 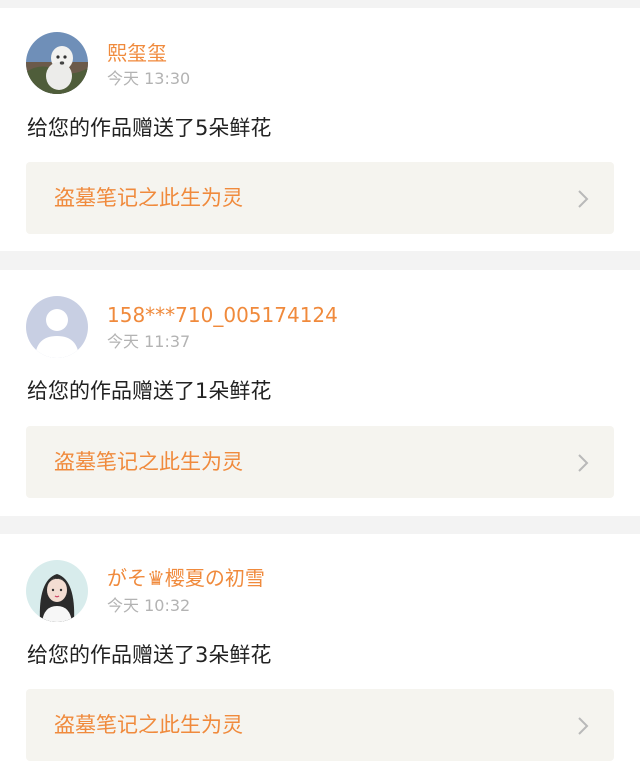 What do you see at coordinates (137, 53) in the screenshot?
I see `username: 熙玺玺` at bounding box center [137, 53].